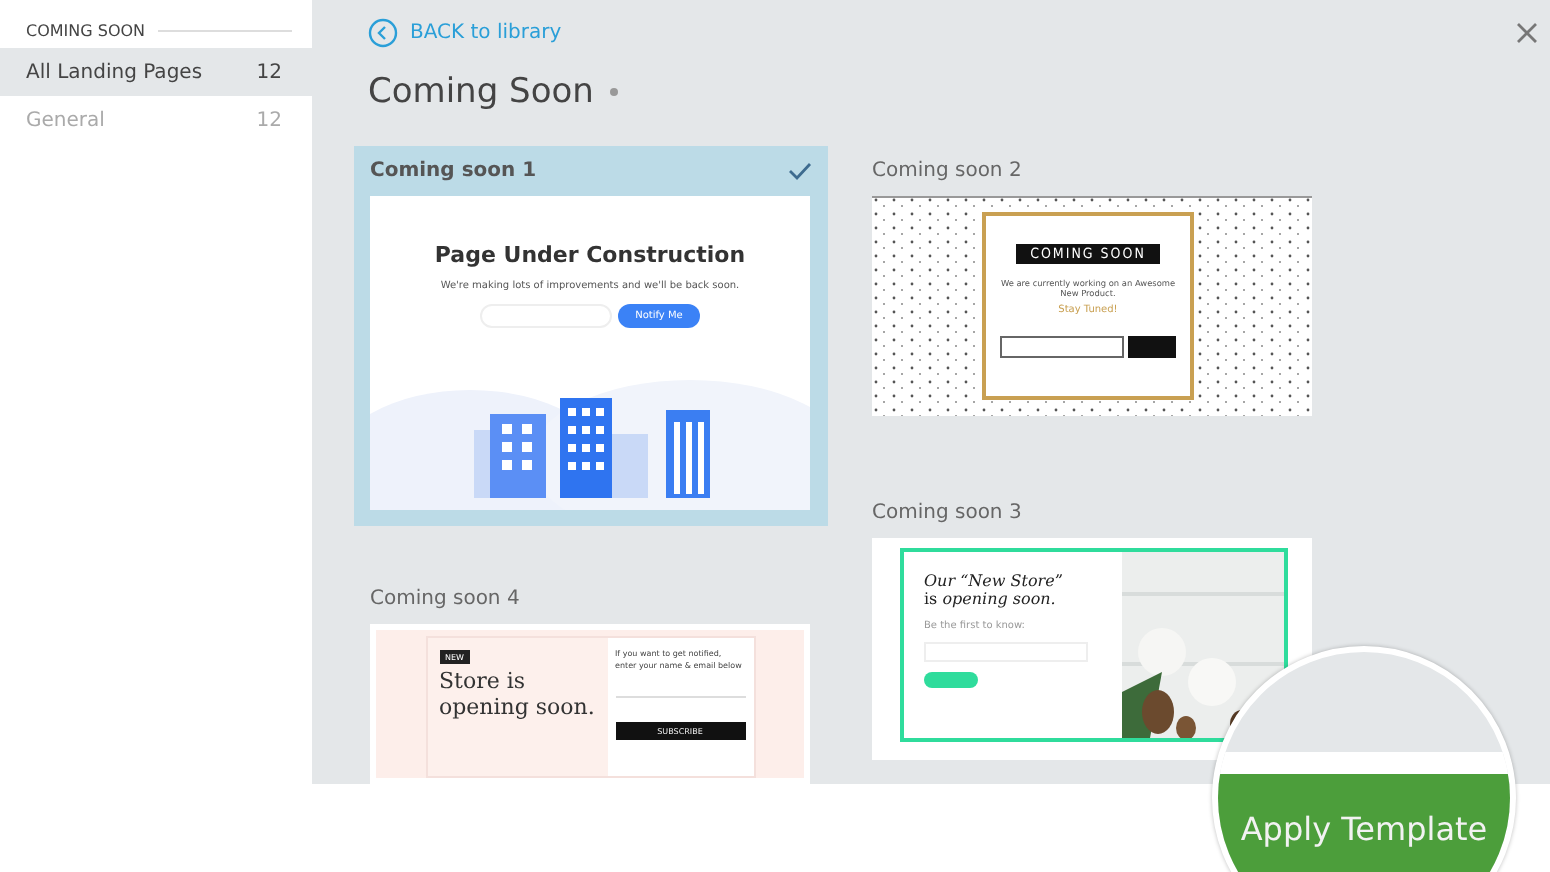 The width and height of the screenshot is (1550, 872). What do you see at coordinates (1152, 347) in the screenshot?
I see `signup-button` at bounding box center [1152, 347].